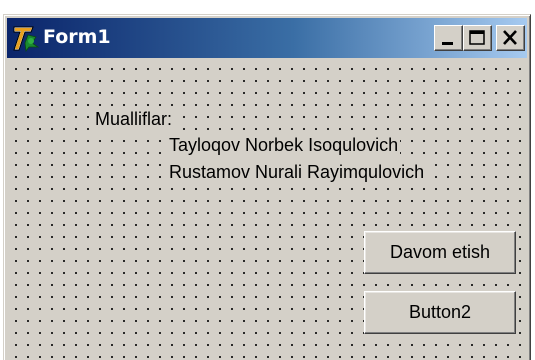 This screenshot has width=535, height=360. Describe the element at coordinates (267, 38) in the screenshot. I see `title-bar: Form1` at that location.